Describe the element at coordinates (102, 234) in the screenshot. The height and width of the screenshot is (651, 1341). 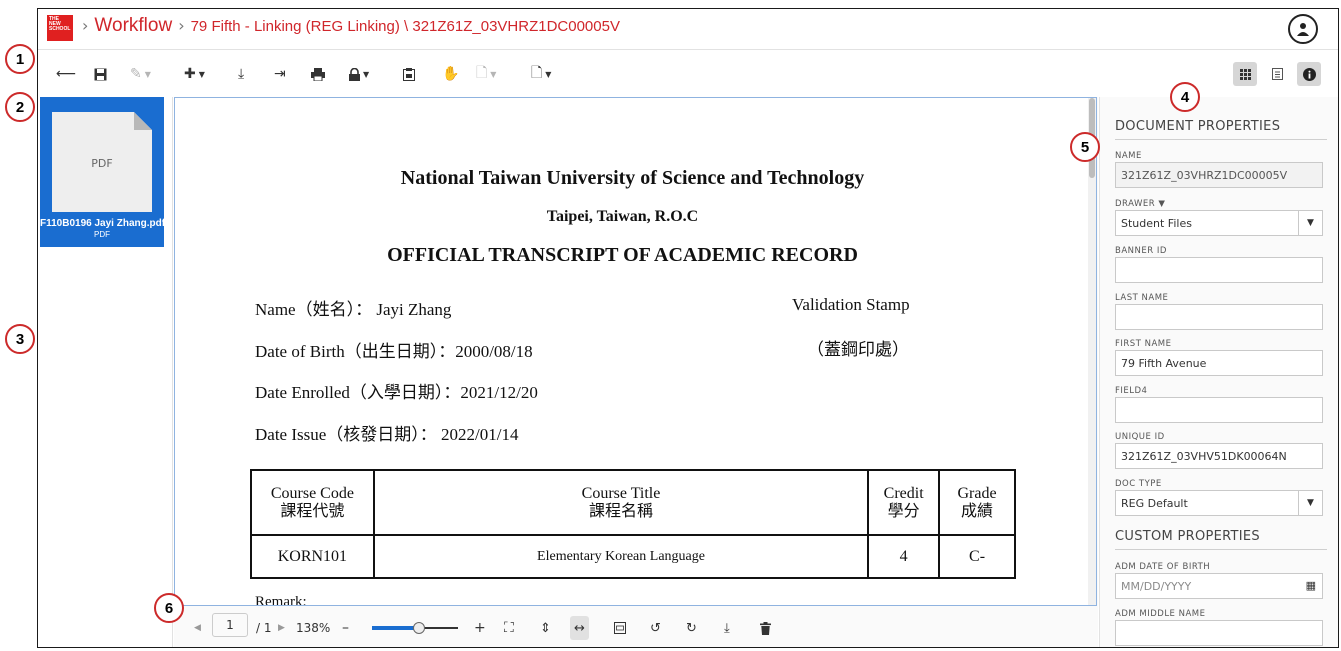
I see `thumbnail-file-type: PDF` at that location.